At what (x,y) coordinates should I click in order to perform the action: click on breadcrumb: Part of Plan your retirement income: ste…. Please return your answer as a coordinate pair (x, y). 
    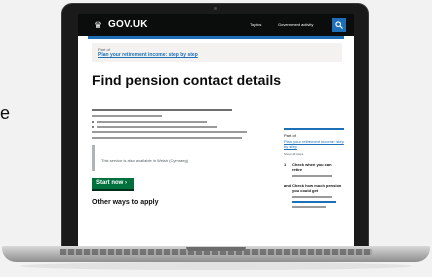
    Looking at the image, I should click on (217, 52).